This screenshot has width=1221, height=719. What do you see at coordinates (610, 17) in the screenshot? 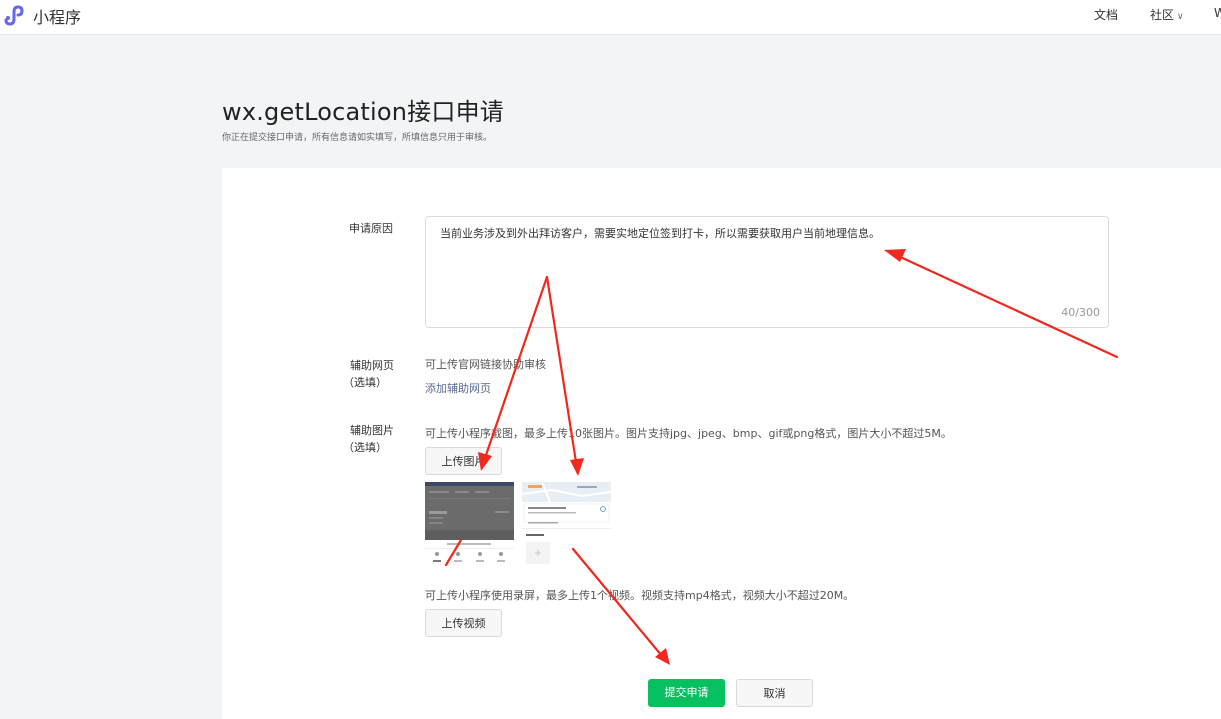
I see `top-bar: 小程序 文档 社区 ∨ W` at bounding box center [610, 17].